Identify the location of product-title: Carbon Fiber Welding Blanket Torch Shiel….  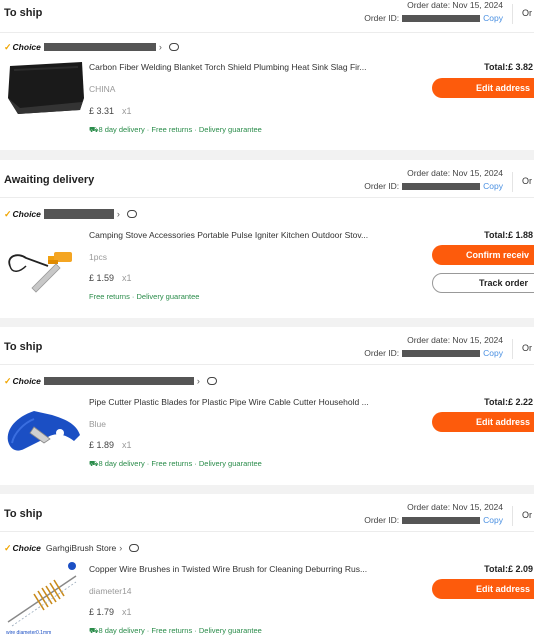
(249, 67).